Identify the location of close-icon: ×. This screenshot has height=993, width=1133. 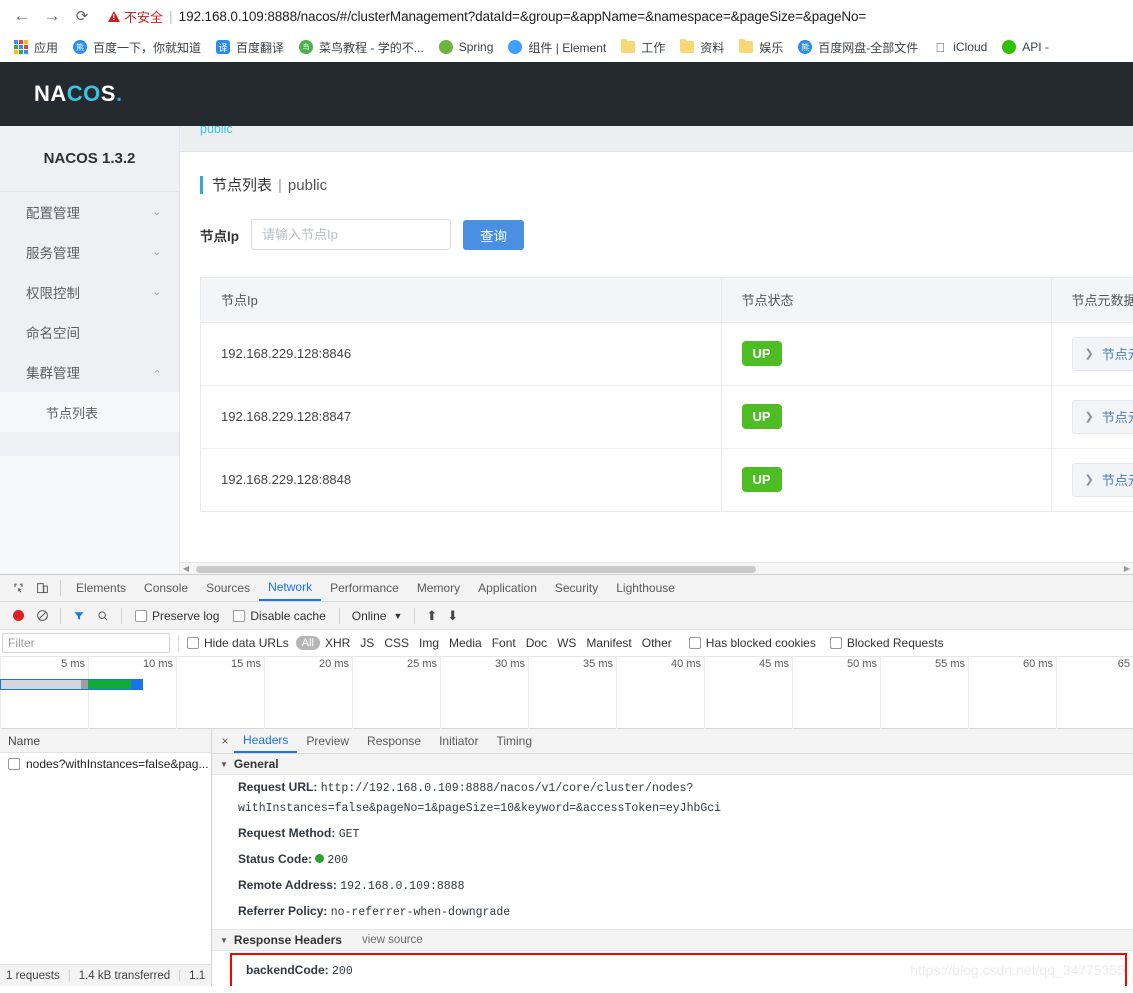
(225, 741).